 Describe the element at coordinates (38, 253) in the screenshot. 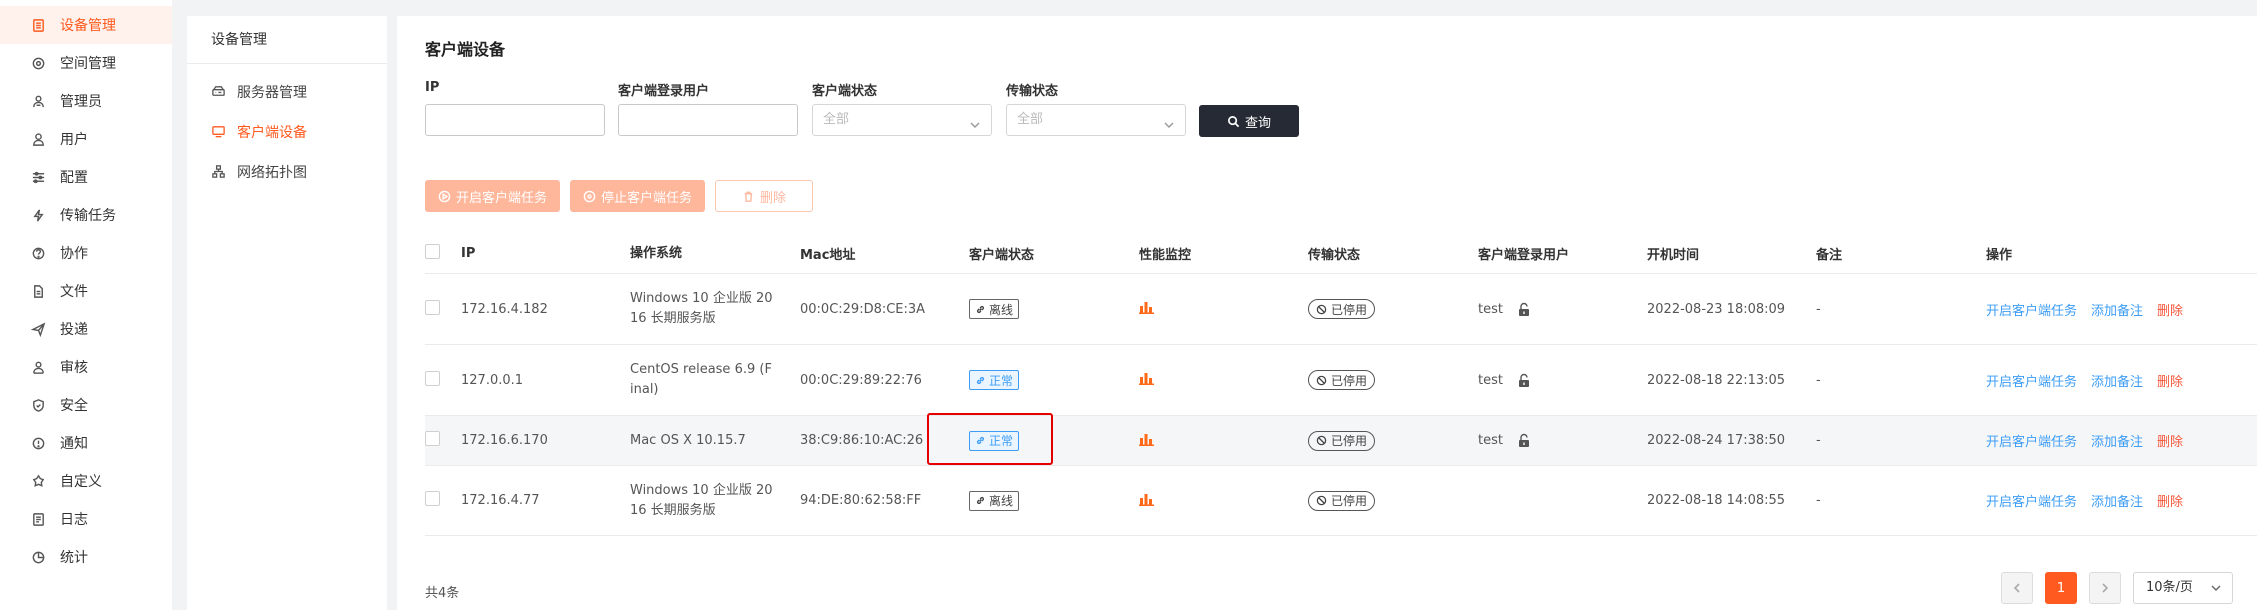

I see `collab-icon` at that location.